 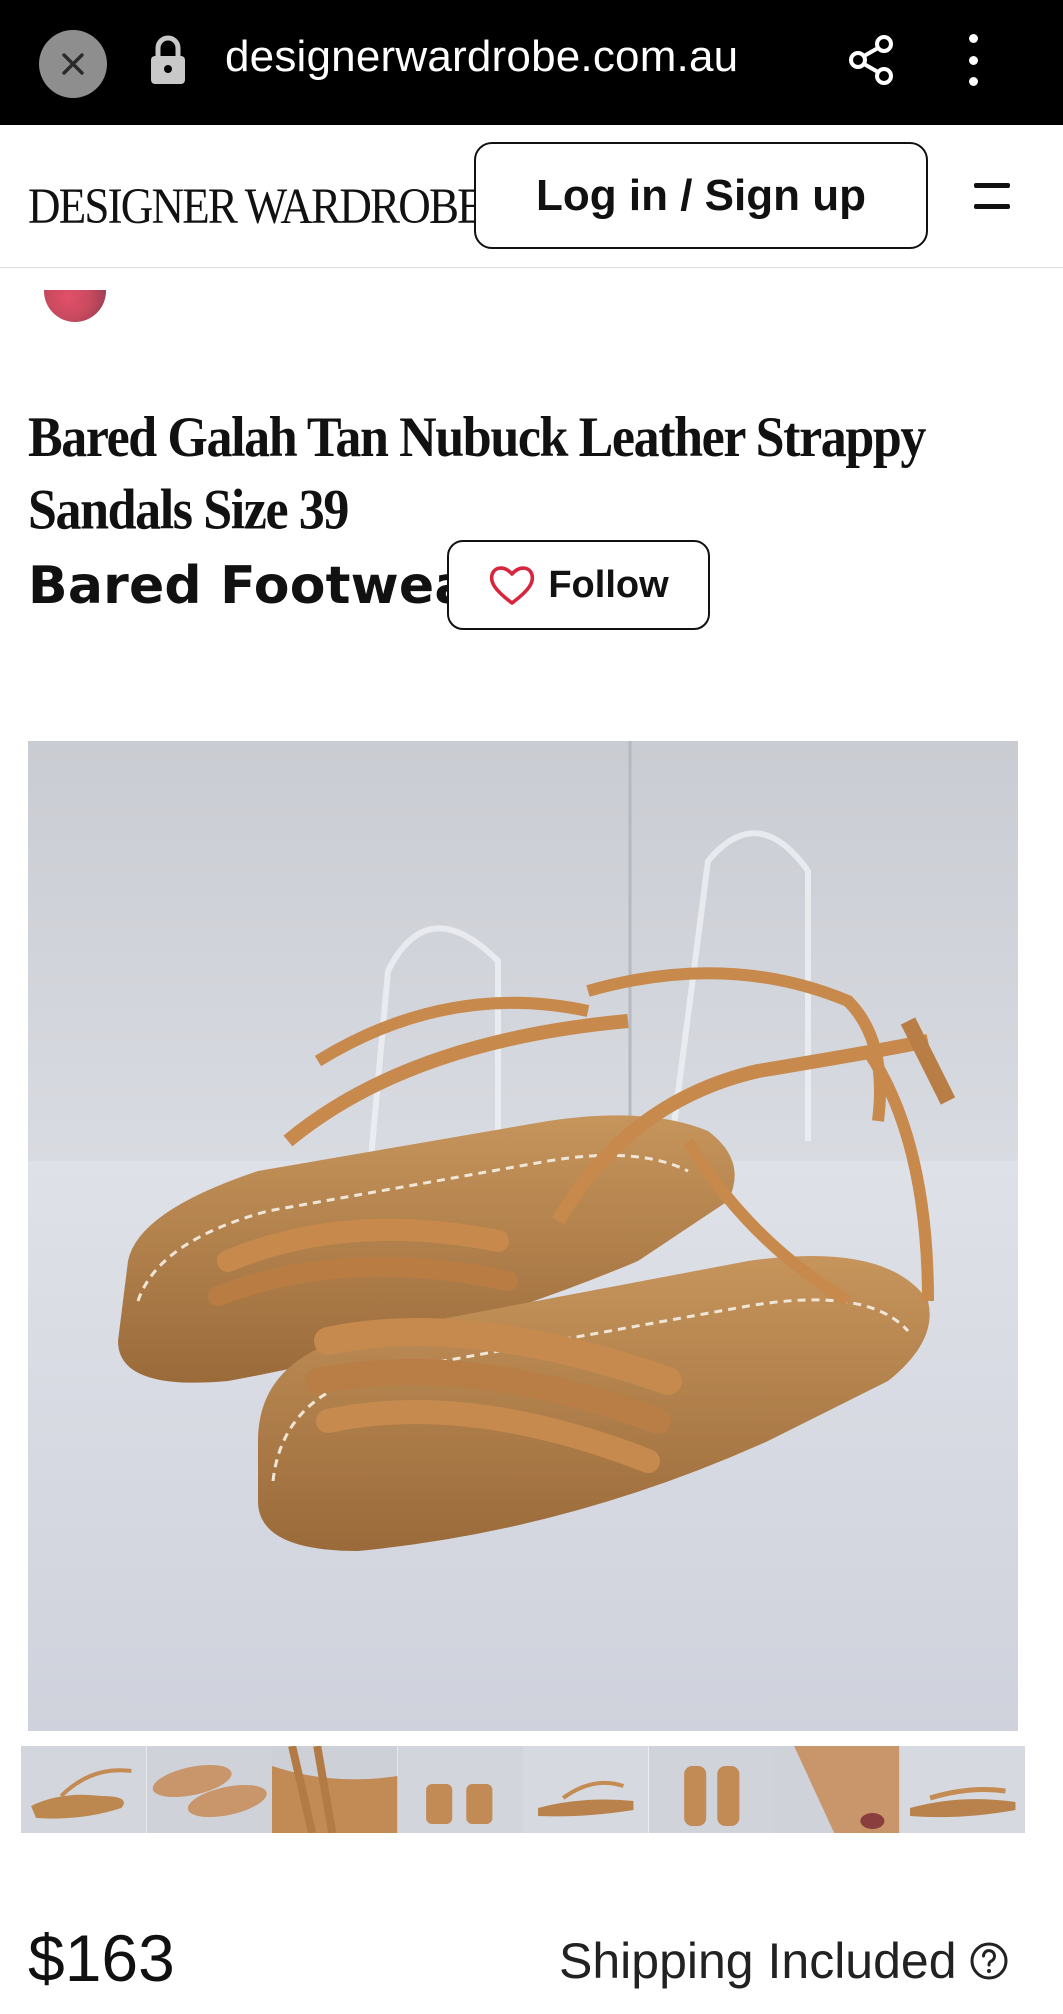 What do you see at coordinates (75, 310) in the screenshot?
I see `seller-avatar` at bounding box center [75, 310].